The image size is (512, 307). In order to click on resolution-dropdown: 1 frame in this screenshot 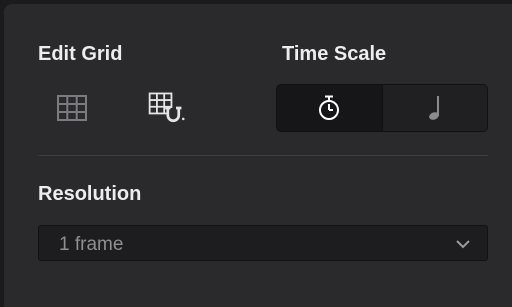, I will do `click(263, 243)`.